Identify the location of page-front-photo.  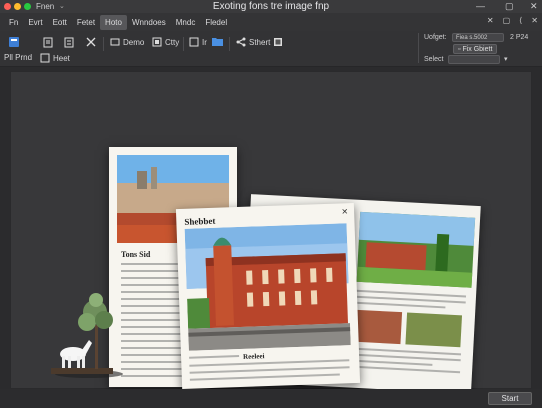
(267, 287).